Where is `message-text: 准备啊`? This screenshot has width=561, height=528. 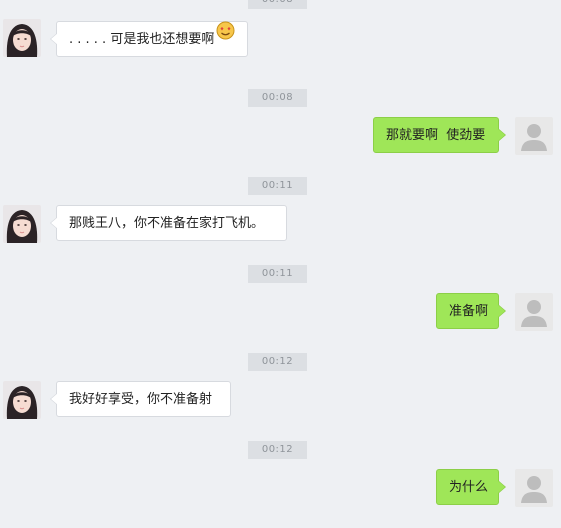 message-text: 准备啊 is located at coordinates (469, 311).